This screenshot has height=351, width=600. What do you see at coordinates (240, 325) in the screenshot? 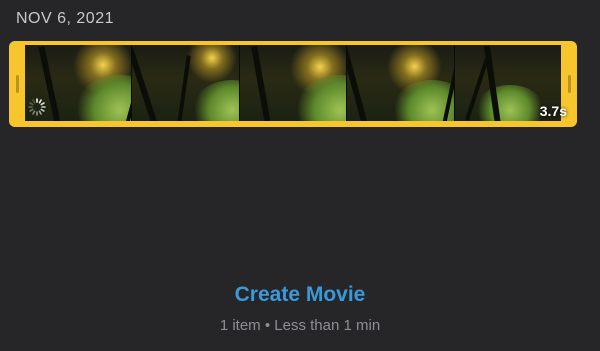
I see `item-count: 1 item` at bounding box center [240, 325].